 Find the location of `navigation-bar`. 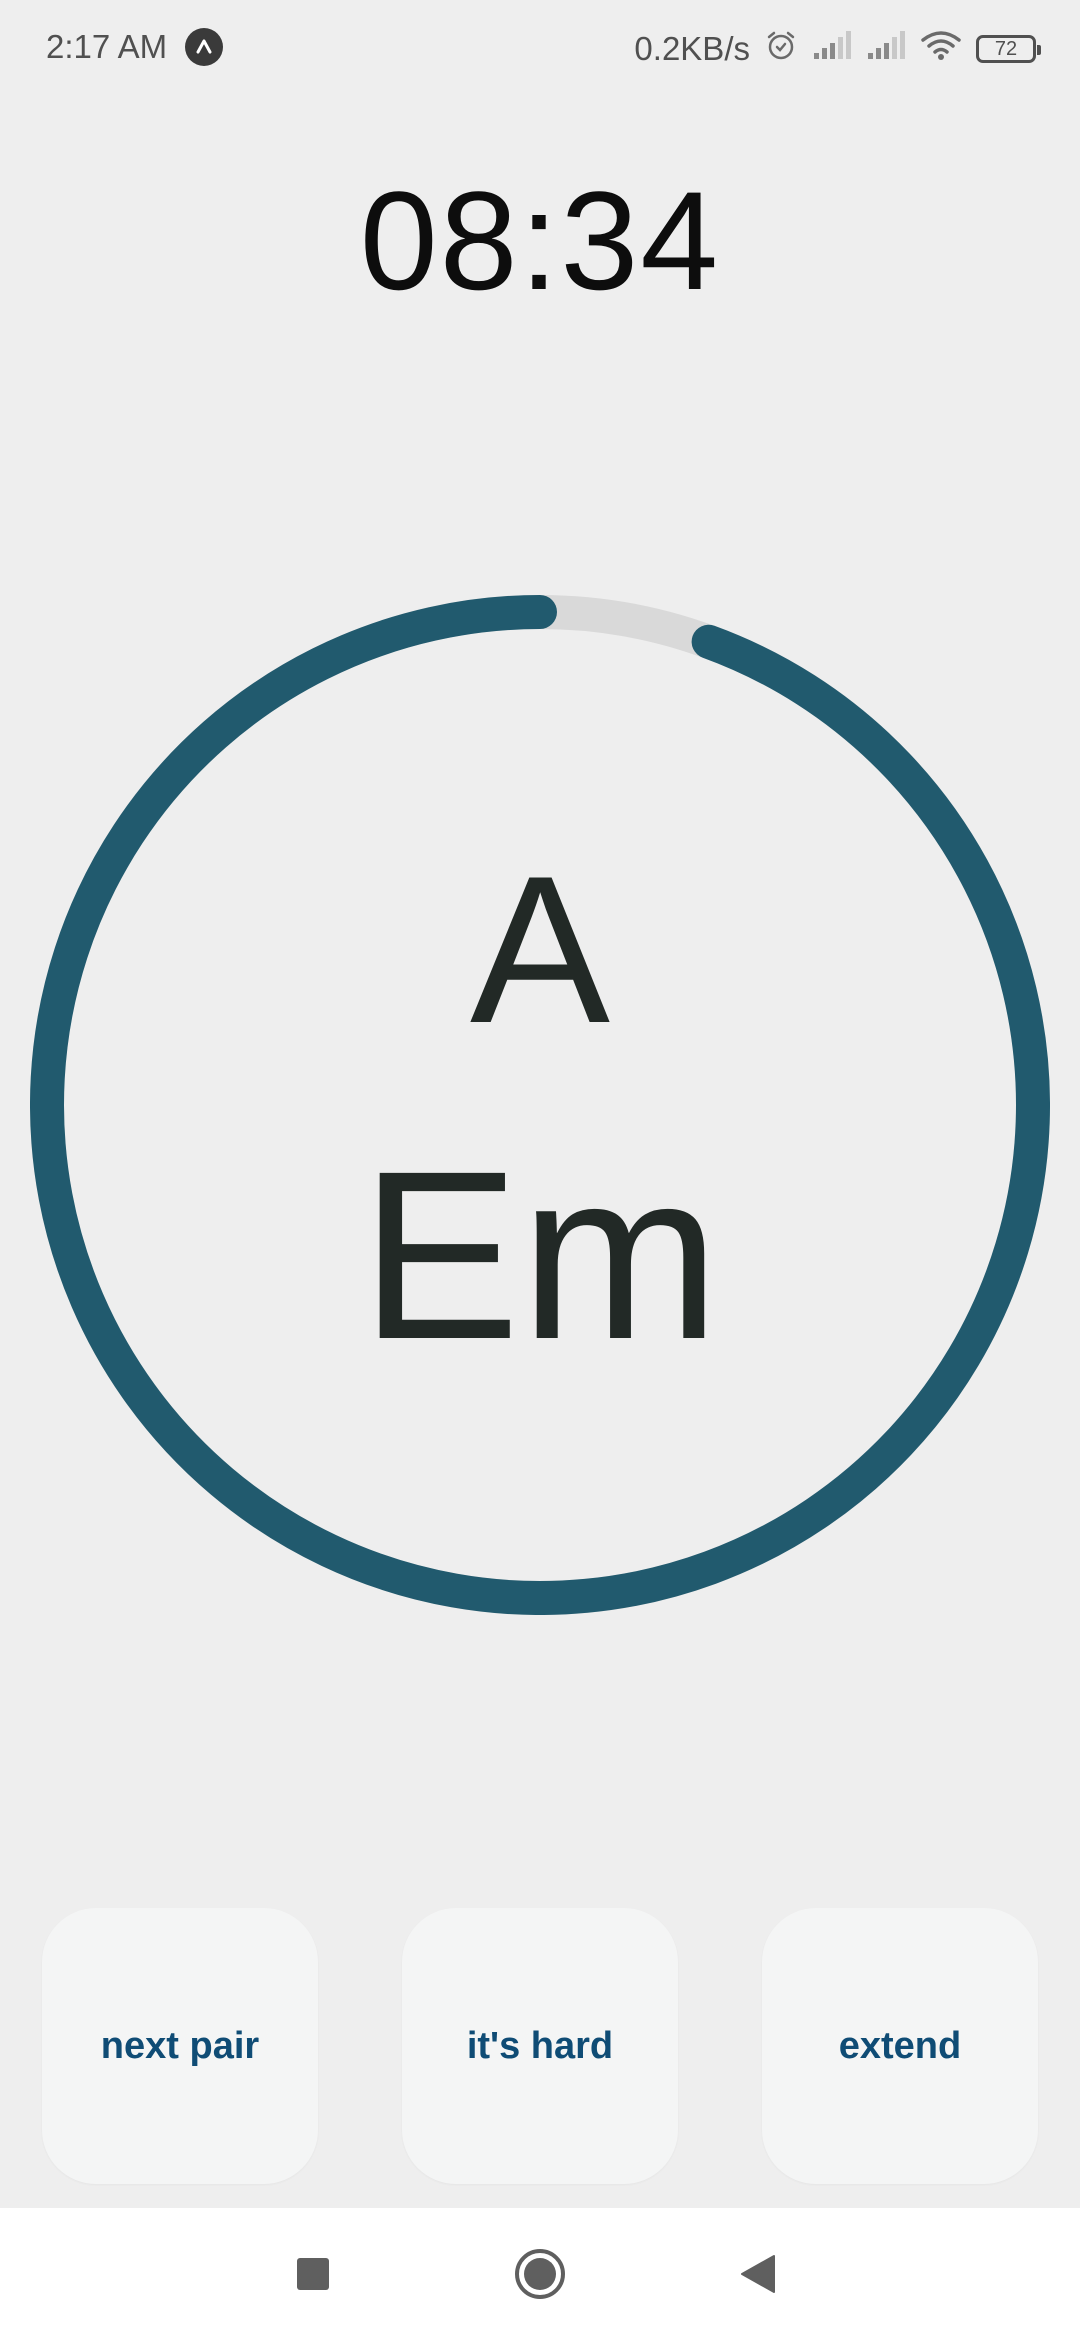

navigation-bar is located at coordinates (540, 2274).